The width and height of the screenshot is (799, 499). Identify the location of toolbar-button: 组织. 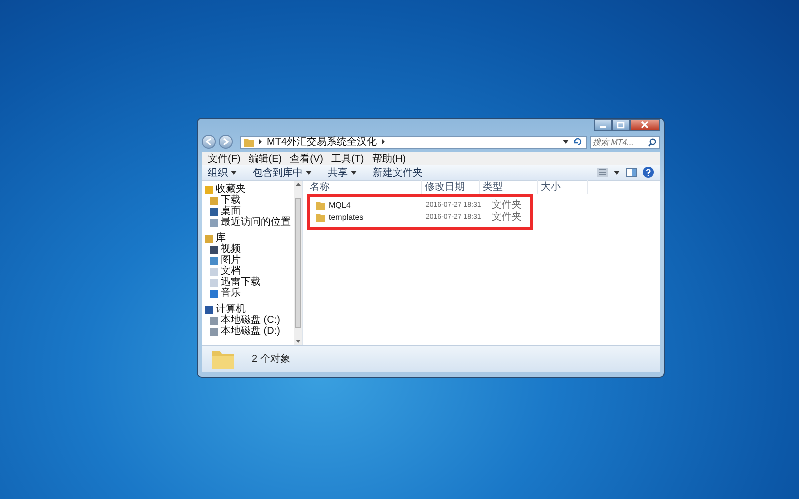
(222, 173).